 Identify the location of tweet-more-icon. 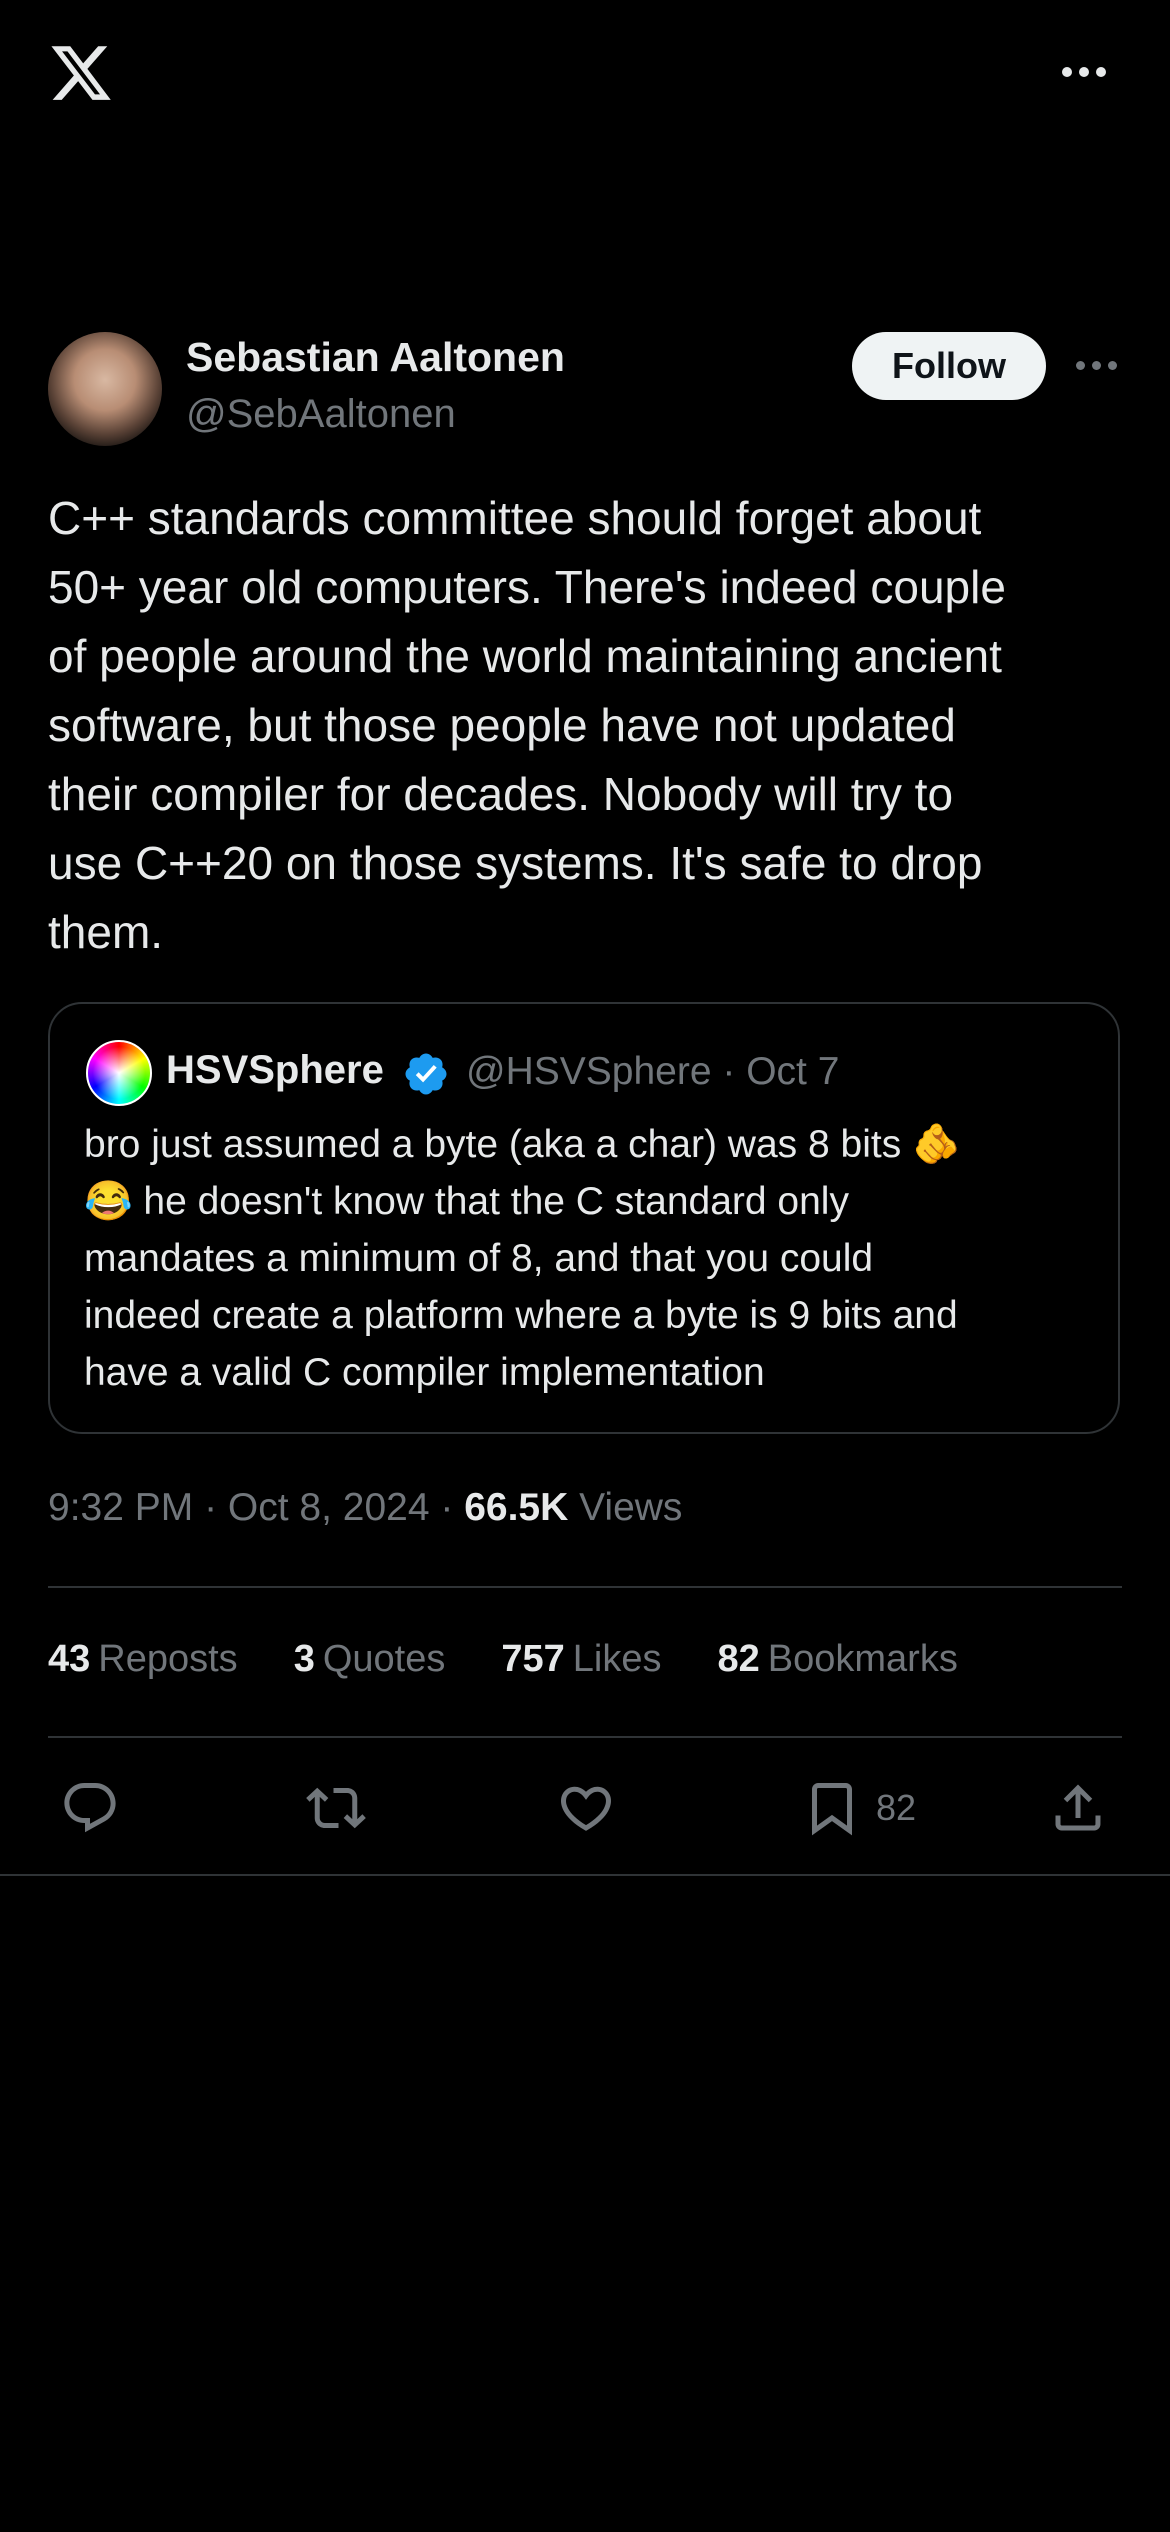
(1097, 366).